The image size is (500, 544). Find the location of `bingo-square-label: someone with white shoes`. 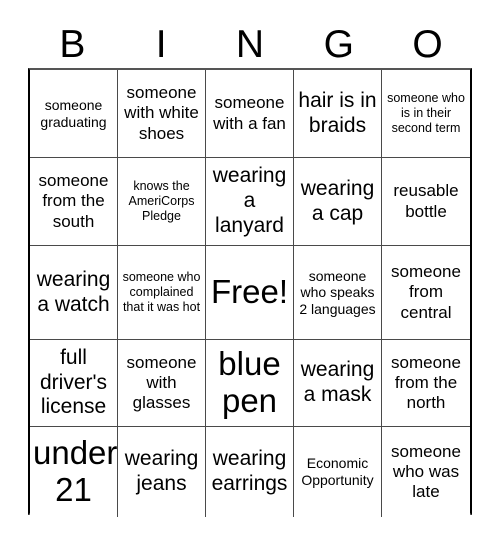

bingo-square-label: someone with white shoes is located at coordinates (161, 113).